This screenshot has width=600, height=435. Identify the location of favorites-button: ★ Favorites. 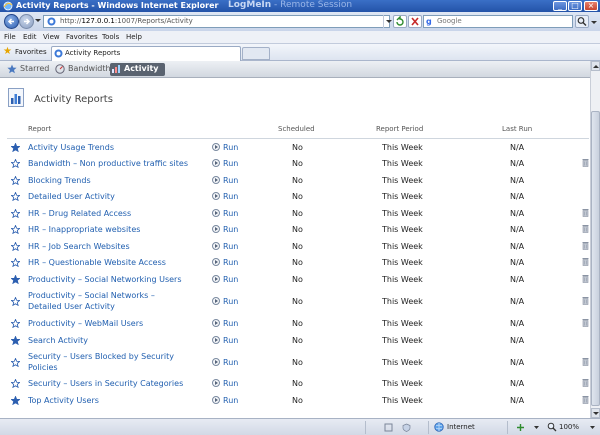
(26, 52).